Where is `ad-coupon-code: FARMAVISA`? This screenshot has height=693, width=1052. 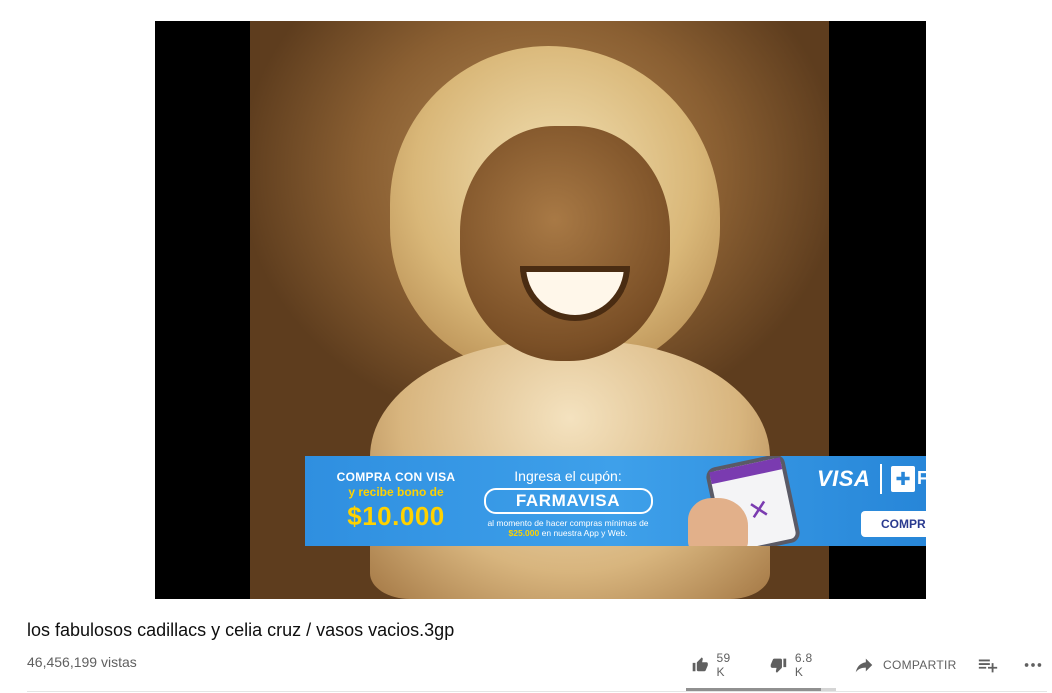 ad-coupon-code: FARMAVISA is located at coordinates (568, 501).